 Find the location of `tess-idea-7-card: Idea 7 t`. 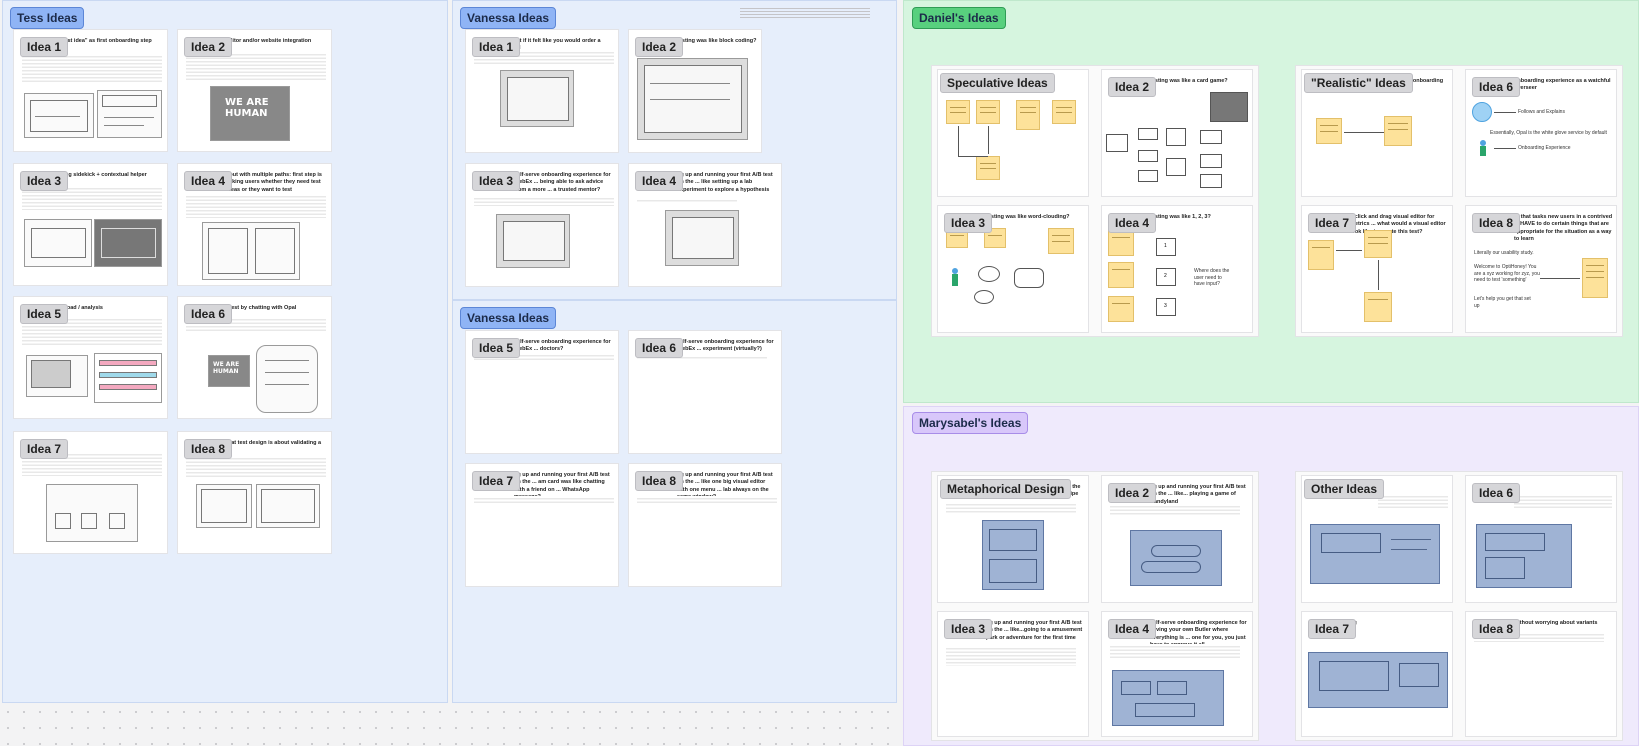

tess-idea-7-card: Idea 7 t is located at coordinates (90, 492).